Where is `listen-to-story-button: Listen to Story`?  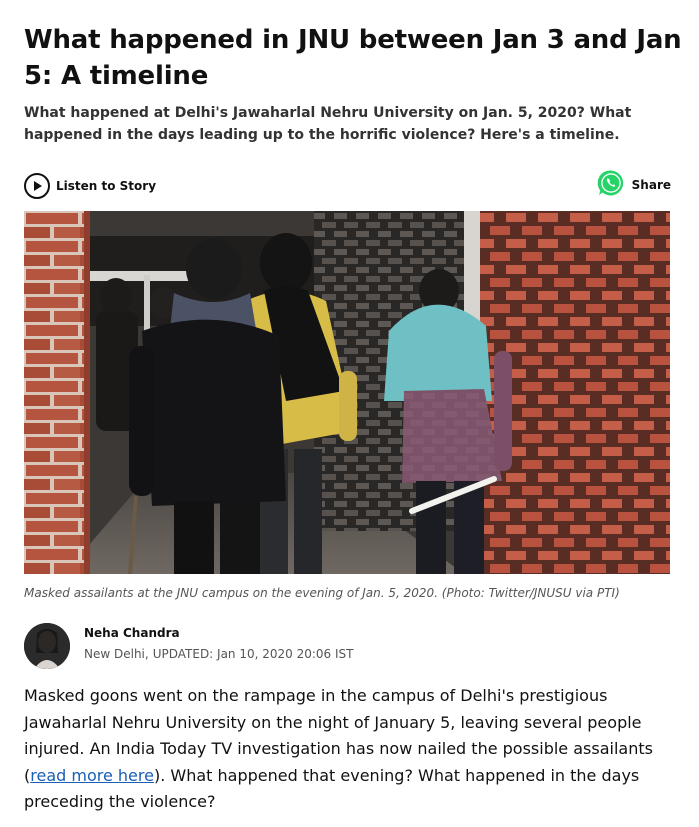
listen-to-story-button: Listen to Story is located at coordinates (90, 186).